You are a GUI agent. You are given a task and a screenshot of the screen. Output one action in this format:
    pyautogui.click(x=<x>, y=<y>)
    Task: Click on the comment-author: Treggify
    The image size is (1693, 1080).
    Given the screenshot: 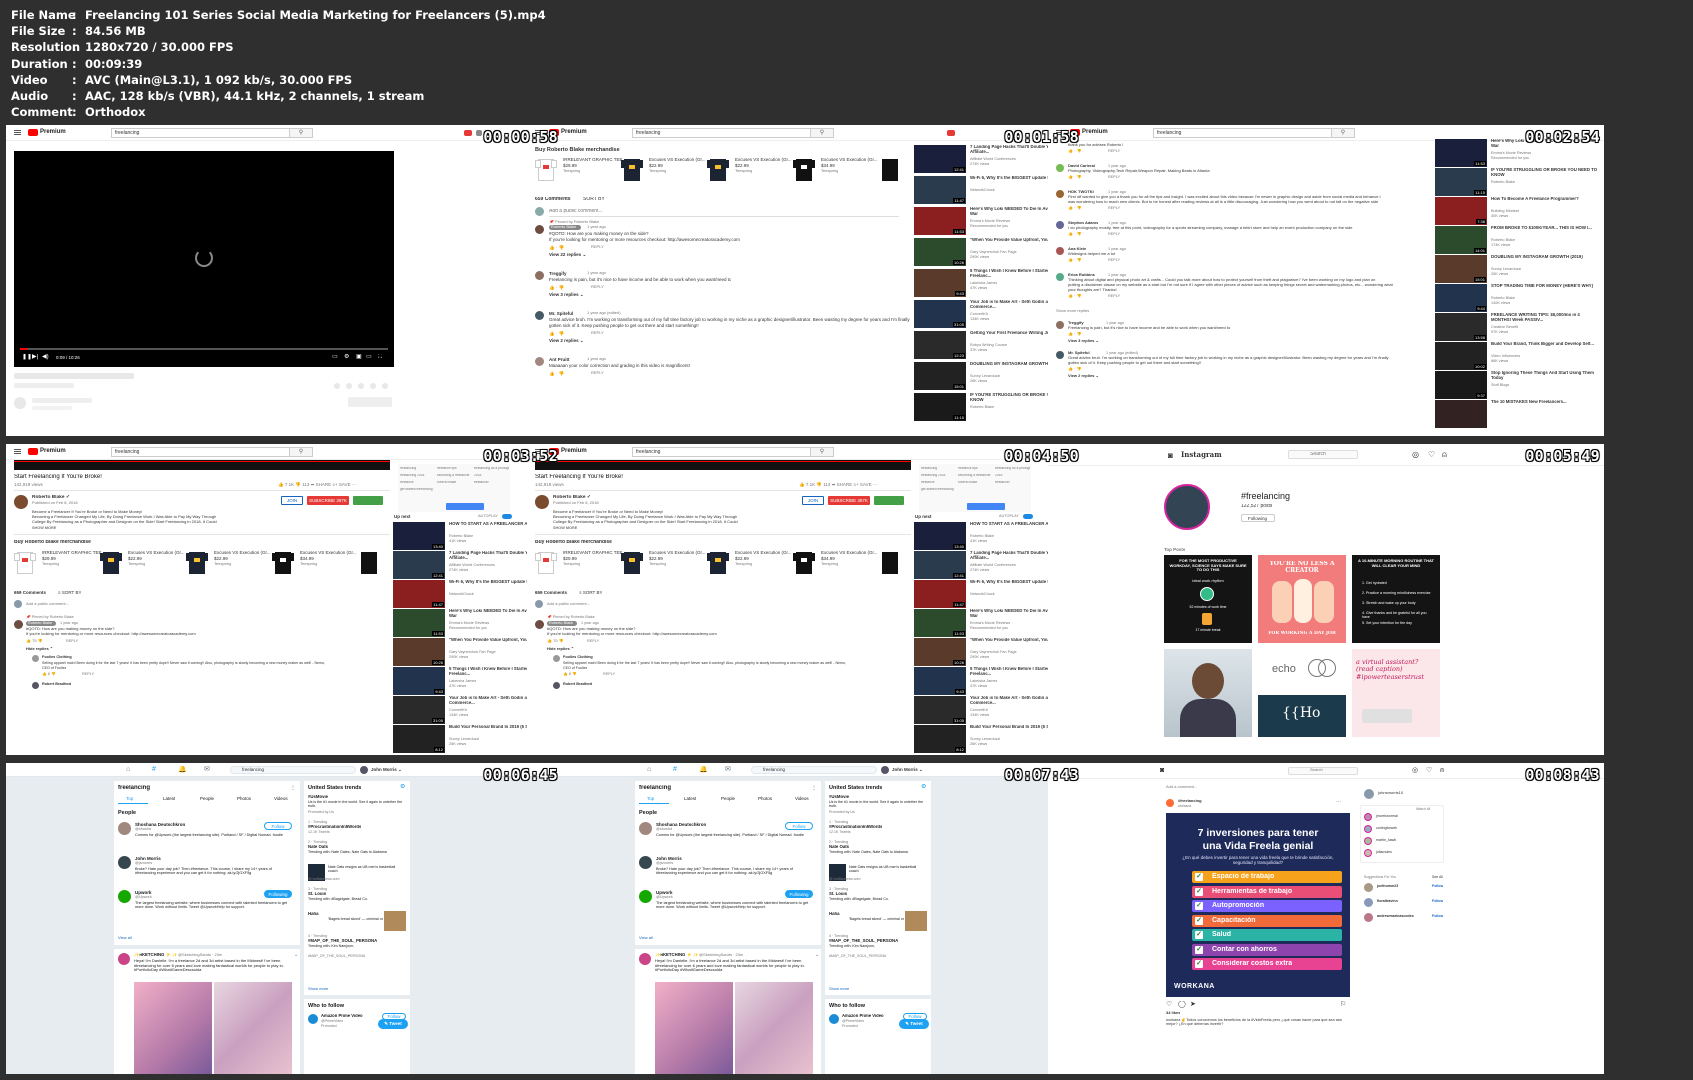 What is the action you would take?
    pyautogui.click(x=558, y=273)
    